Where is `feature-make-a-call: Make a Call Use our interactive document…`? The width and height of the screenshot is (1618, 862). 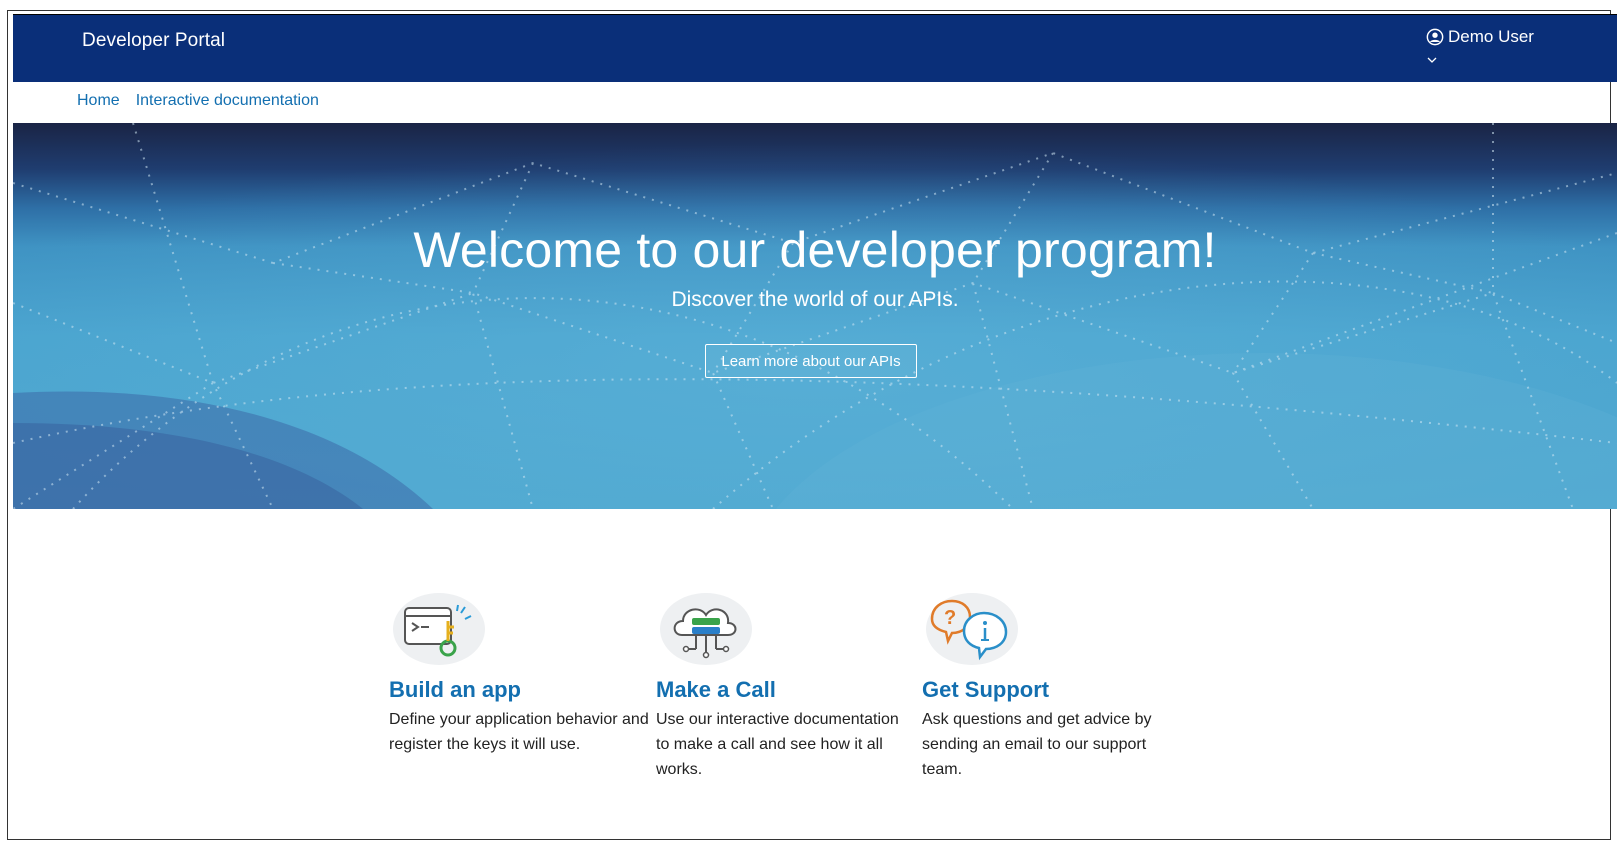
feature-make-a-call: Make a Call Use our interactive document… is located at coordinates (781, 686).